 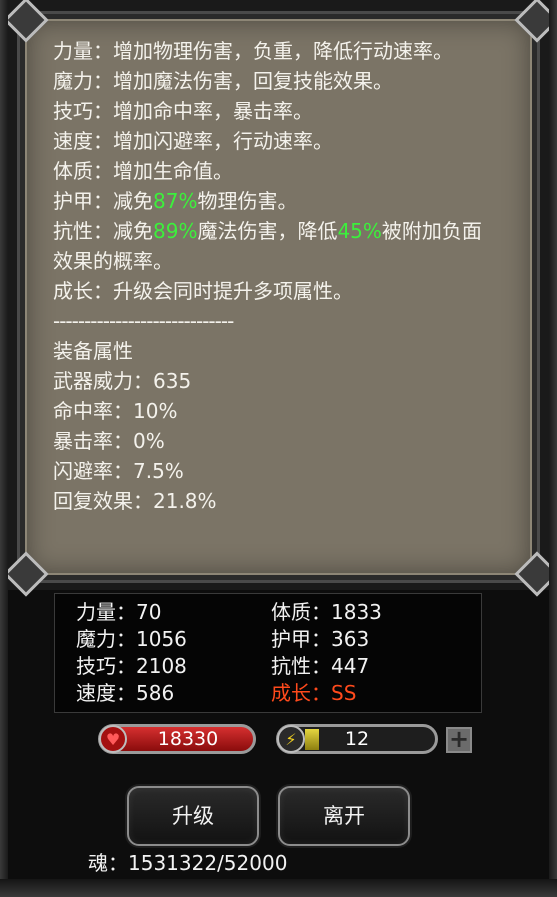 I want to click on tooltip-line: 体质：增加生命值。, so click(x=143, y=171).